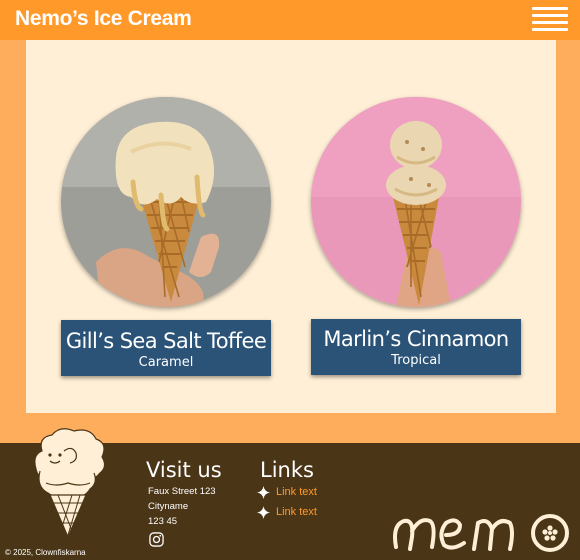 Image resolution: width=580 pixels, height=560 pixels. I want to click on visit-us-heading: Visit us, so click(184, 470).